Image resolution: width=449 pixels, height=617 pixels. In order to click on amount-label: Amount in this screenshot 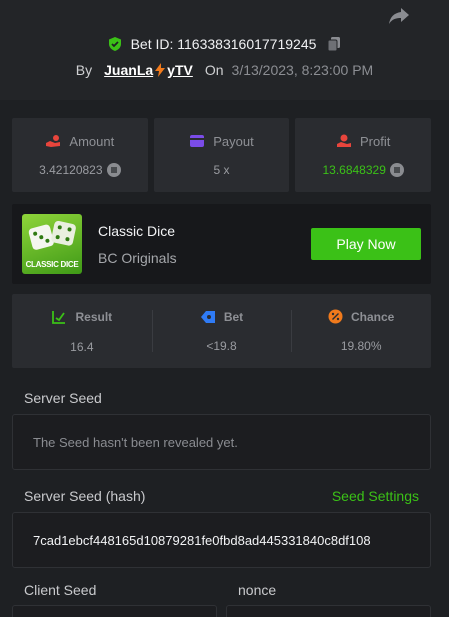, I will do `click(92, 141)`.